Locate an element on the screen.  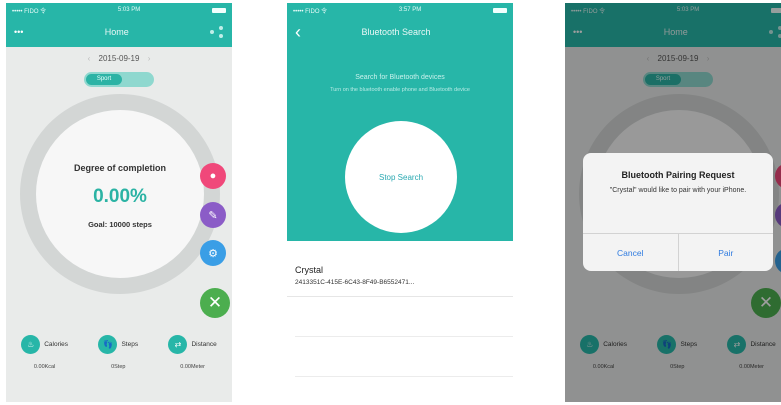
search-hint-title: Search for Bluetooth devices is located at coordinates (400, 77).